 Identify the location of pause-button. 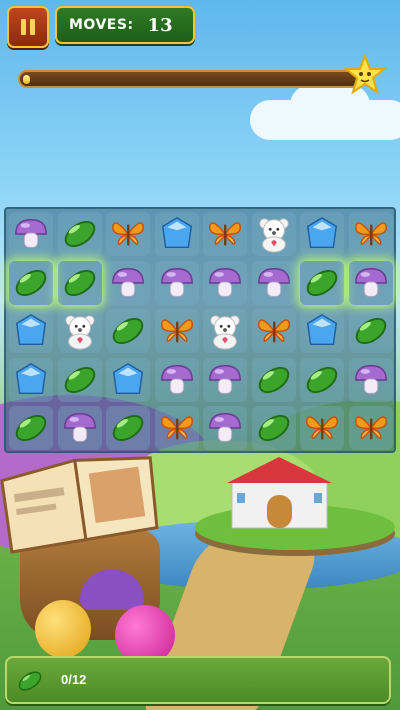
(28, 27).